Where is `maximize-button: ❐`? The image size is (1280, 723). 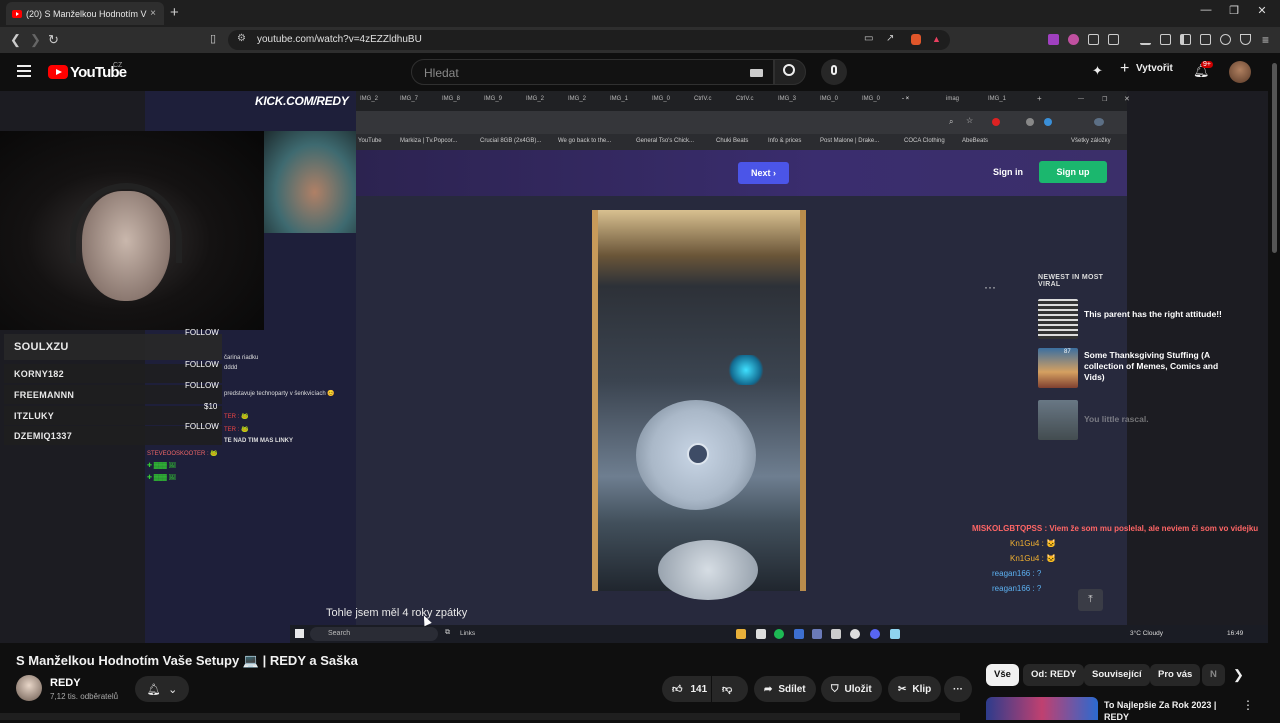
maximize-button: ❐ is located at coordinates (1234, 10).